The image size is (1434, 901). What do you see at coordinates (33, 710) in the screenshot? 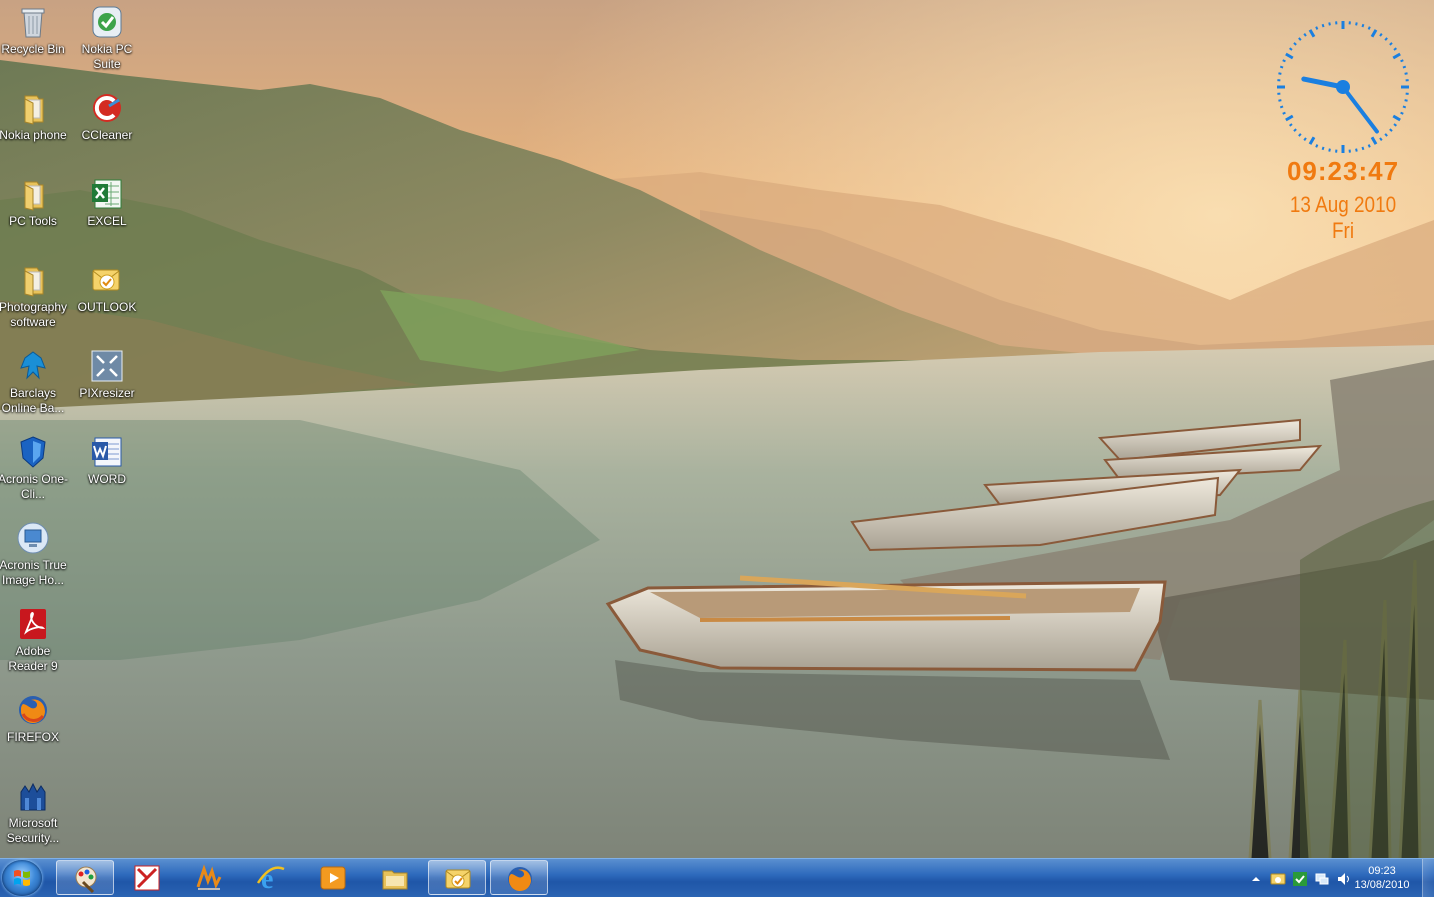
I see `firefox-icon` at bounding box center [33, 710].